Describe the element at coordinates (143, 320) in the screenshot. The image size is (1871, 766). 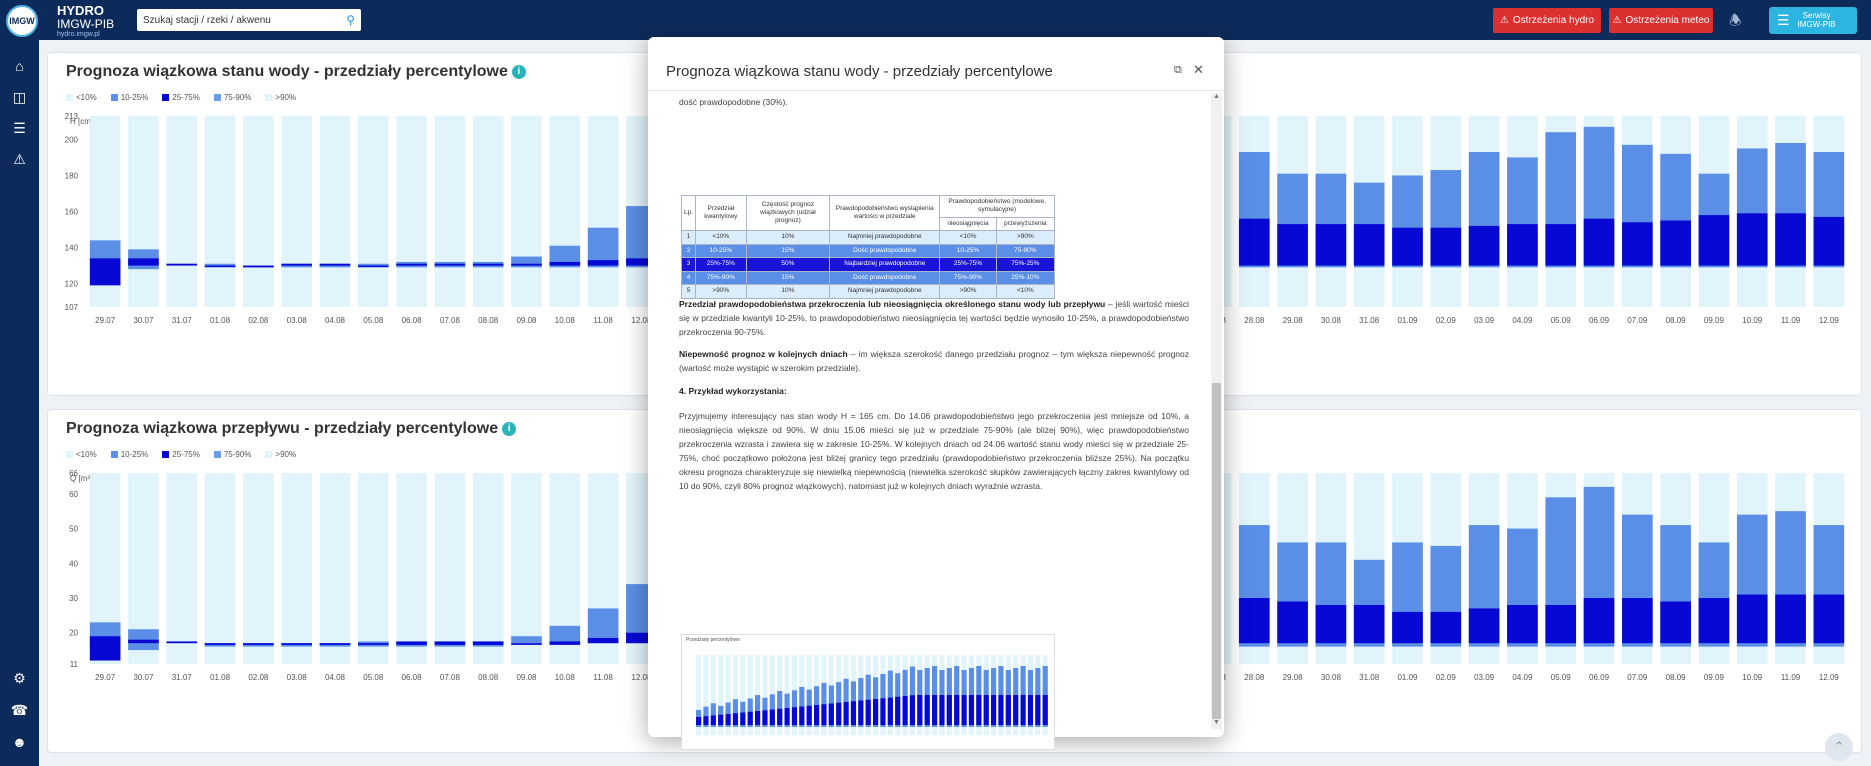
I see `x-tick-label: 30.07` at that location.